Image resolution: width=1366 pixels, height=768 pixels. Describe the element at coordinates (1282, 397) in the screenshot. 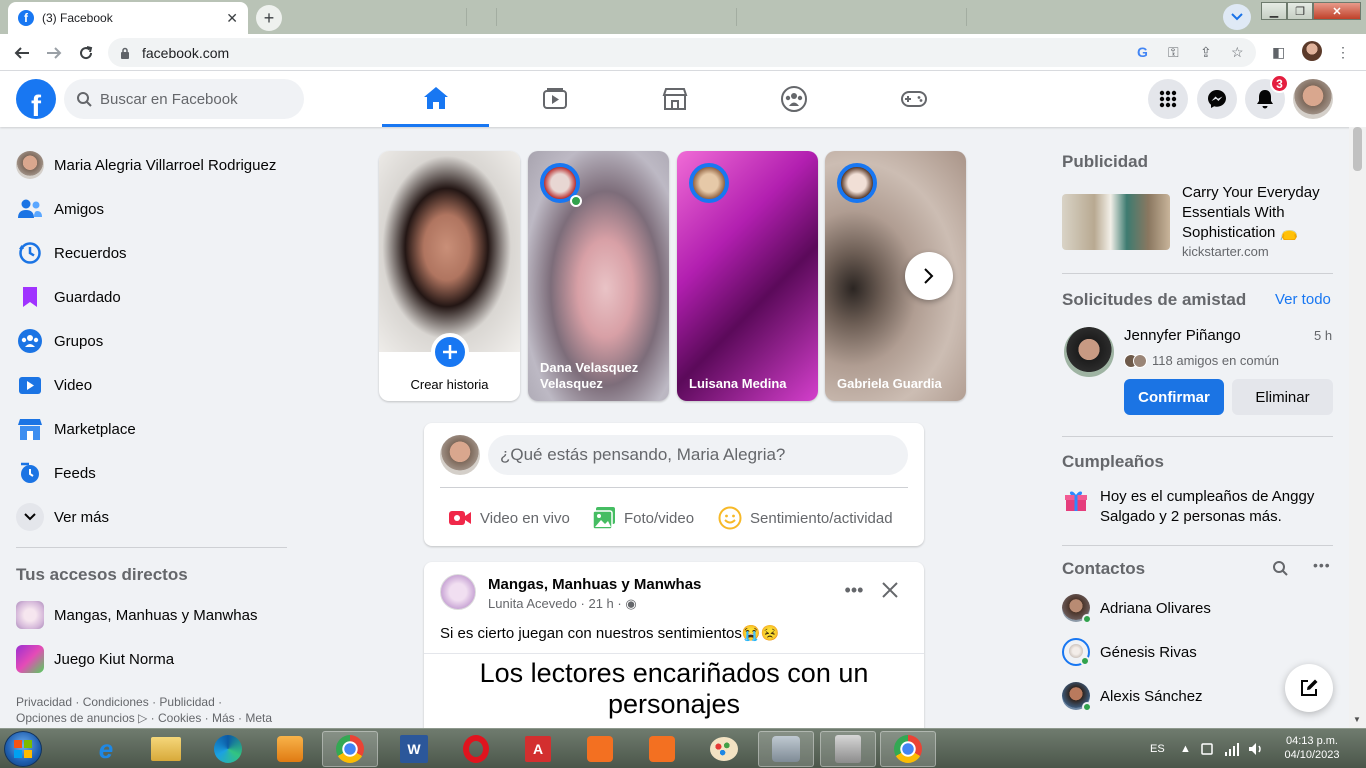

I see `delete-request-button: Eliminar` at that location.